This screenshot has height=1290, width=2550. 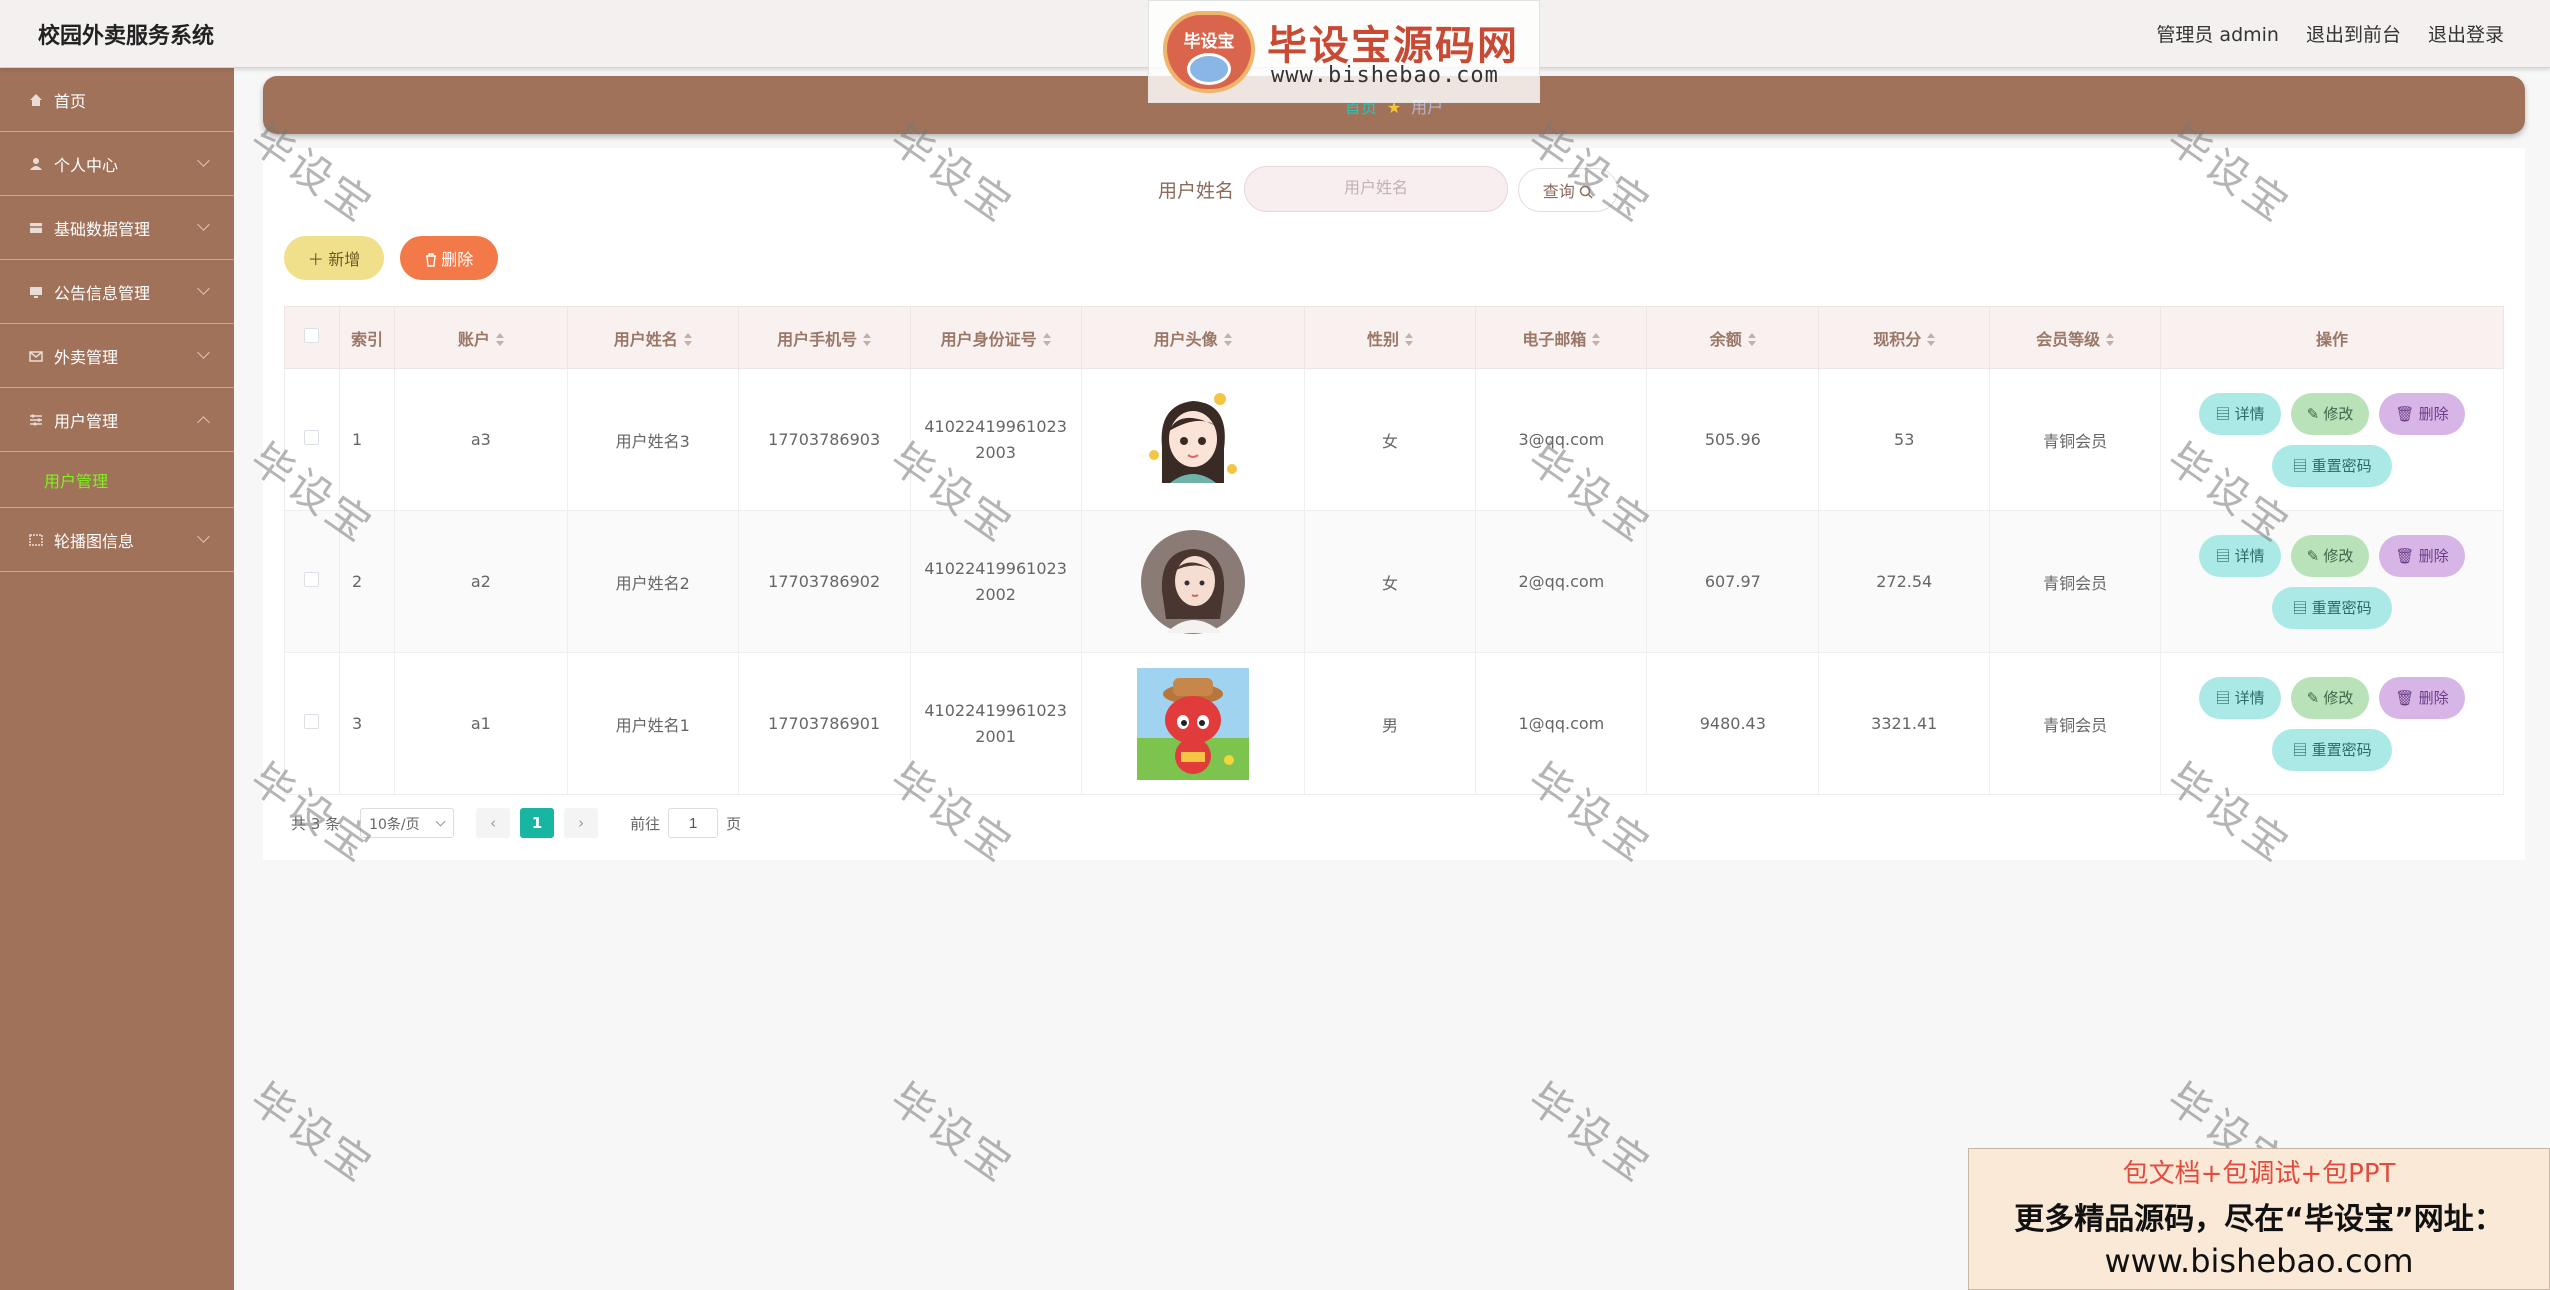 I want to click on top-right-links: 管理员 admin 退出到前台 退出登录, so click(x=2330, y=33).